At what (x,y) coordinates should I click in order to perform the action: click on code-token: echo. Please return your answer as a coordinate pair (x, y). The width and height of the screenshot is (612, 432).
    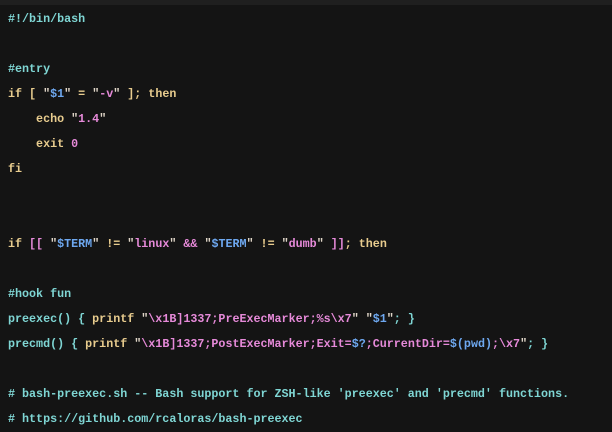
    Looking at the image, I should click on (40, 119).